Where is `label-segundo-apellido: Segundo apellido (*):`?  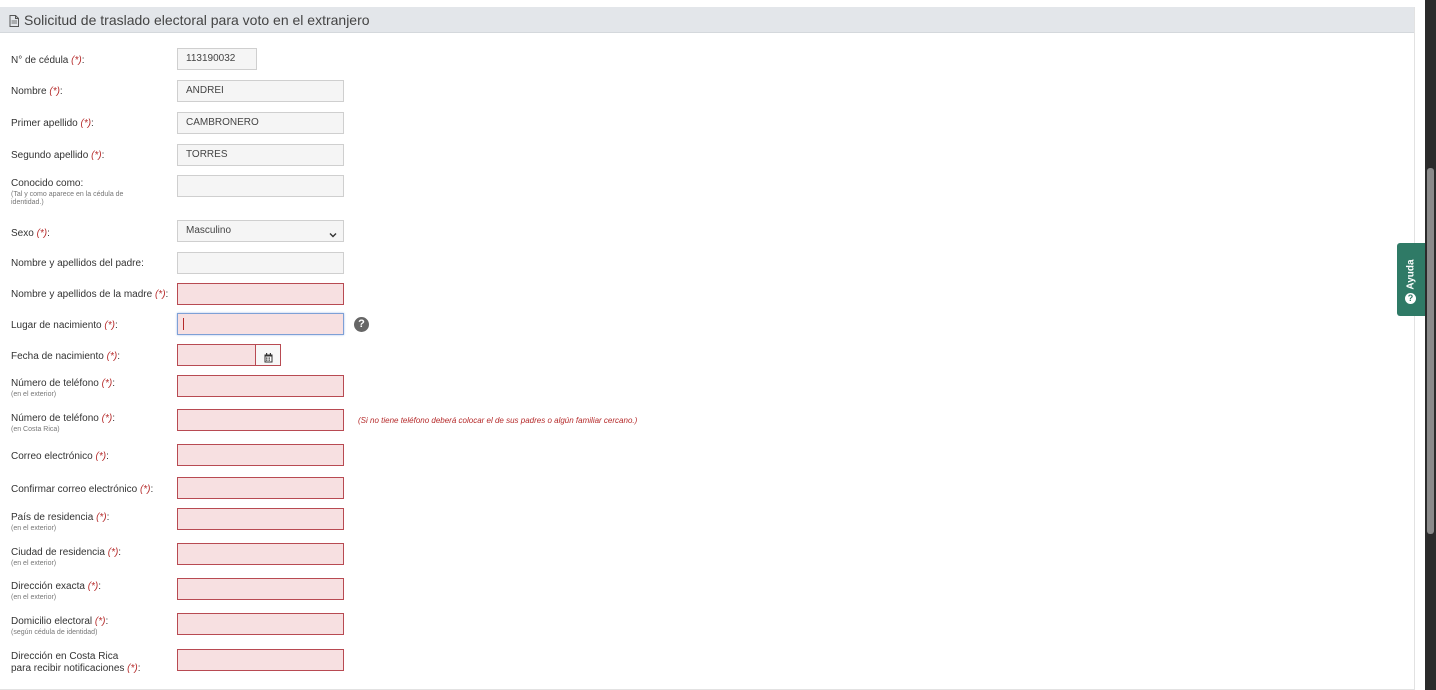 label-segundo-apellido: Segundo apellido (*): is located at coordinates (58, 155).